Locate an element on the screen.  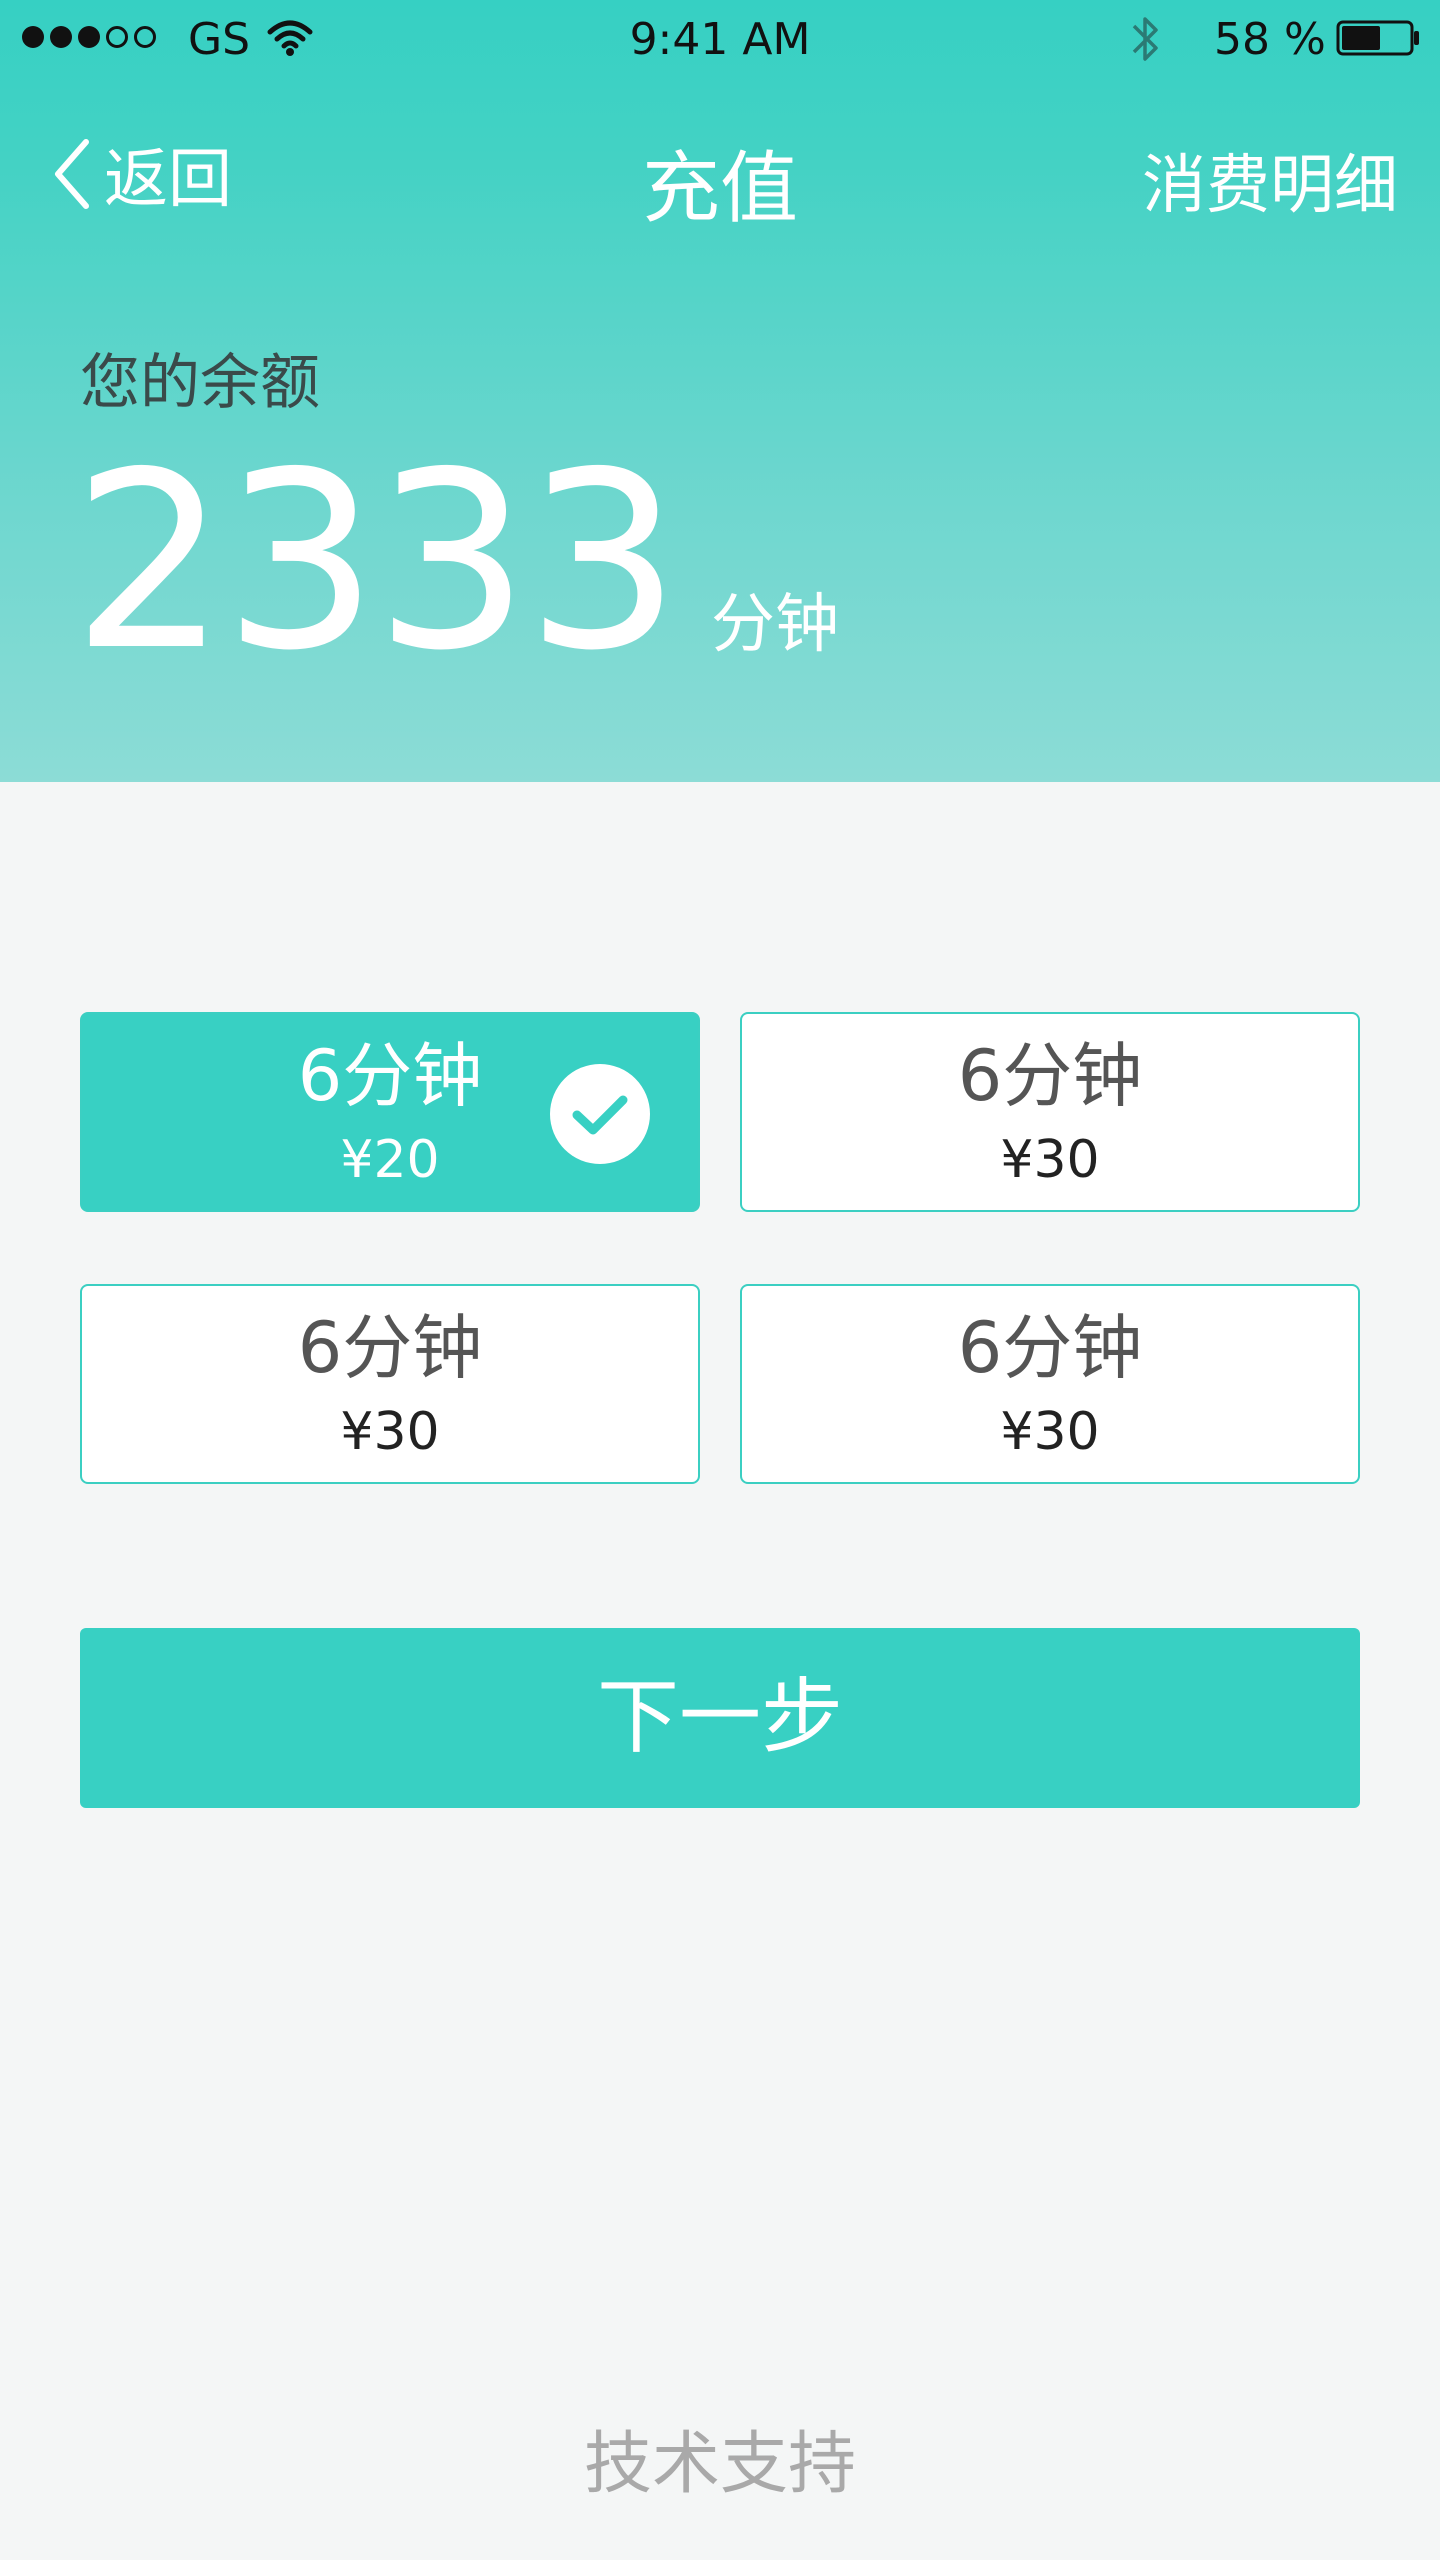
consumption-details-link: 消费明细 is located at coordinates (1270, 180).